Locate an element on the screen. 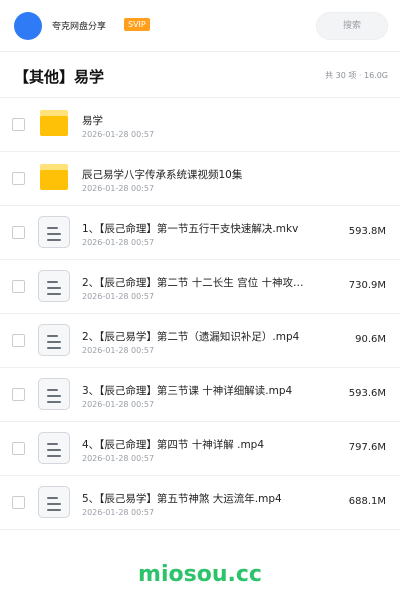 This screenshot has width=400, height=600. folder-title: 【其他】易学 is located at coordinates (59, 77).